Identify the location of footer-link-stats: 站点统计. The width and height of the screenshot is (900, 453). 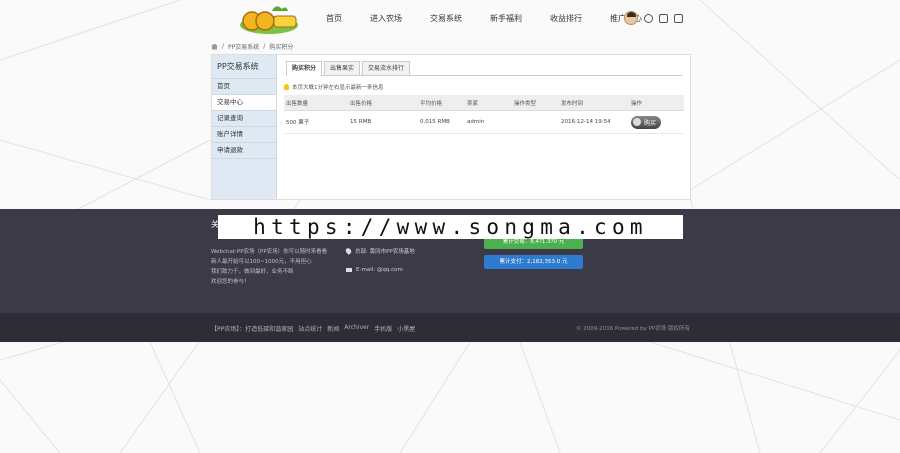
(310, 328).